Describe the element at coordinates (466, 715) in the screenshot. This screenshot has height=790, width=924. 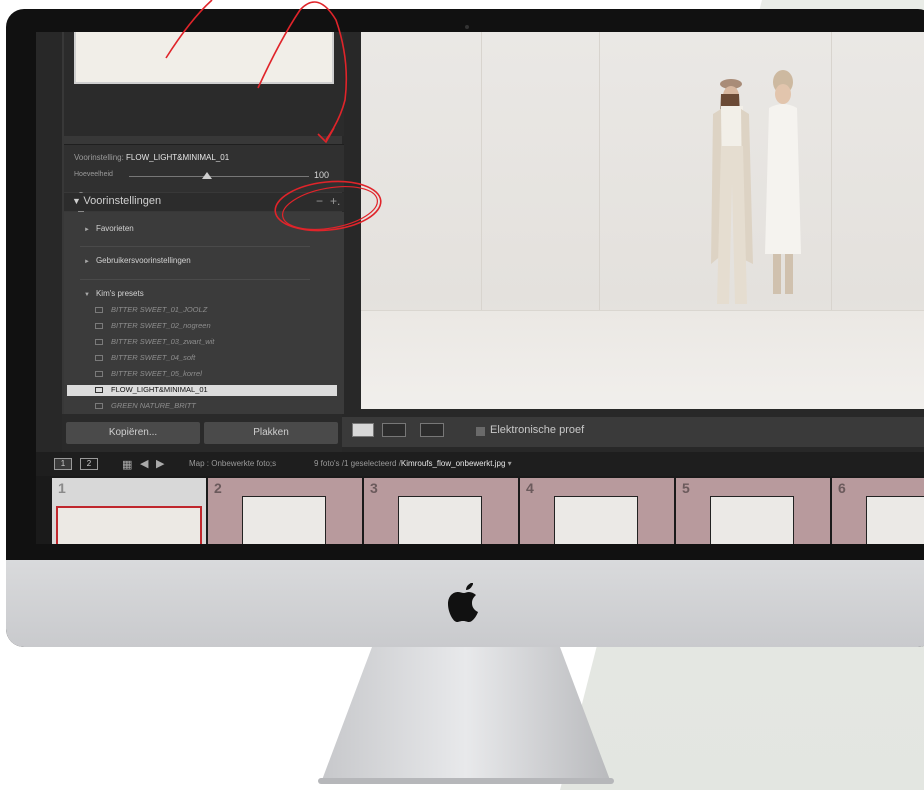
I see `monitor-stand` at that location.